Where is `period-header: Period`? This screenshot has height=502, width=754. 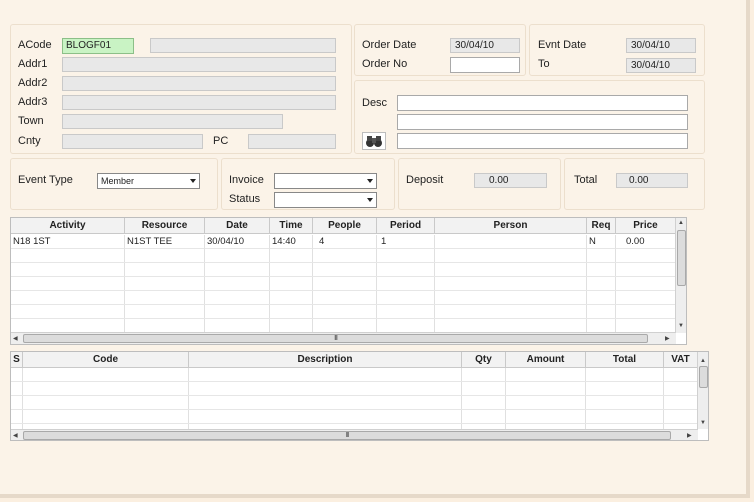 period-header: Period is located at coordinates (406, 226).